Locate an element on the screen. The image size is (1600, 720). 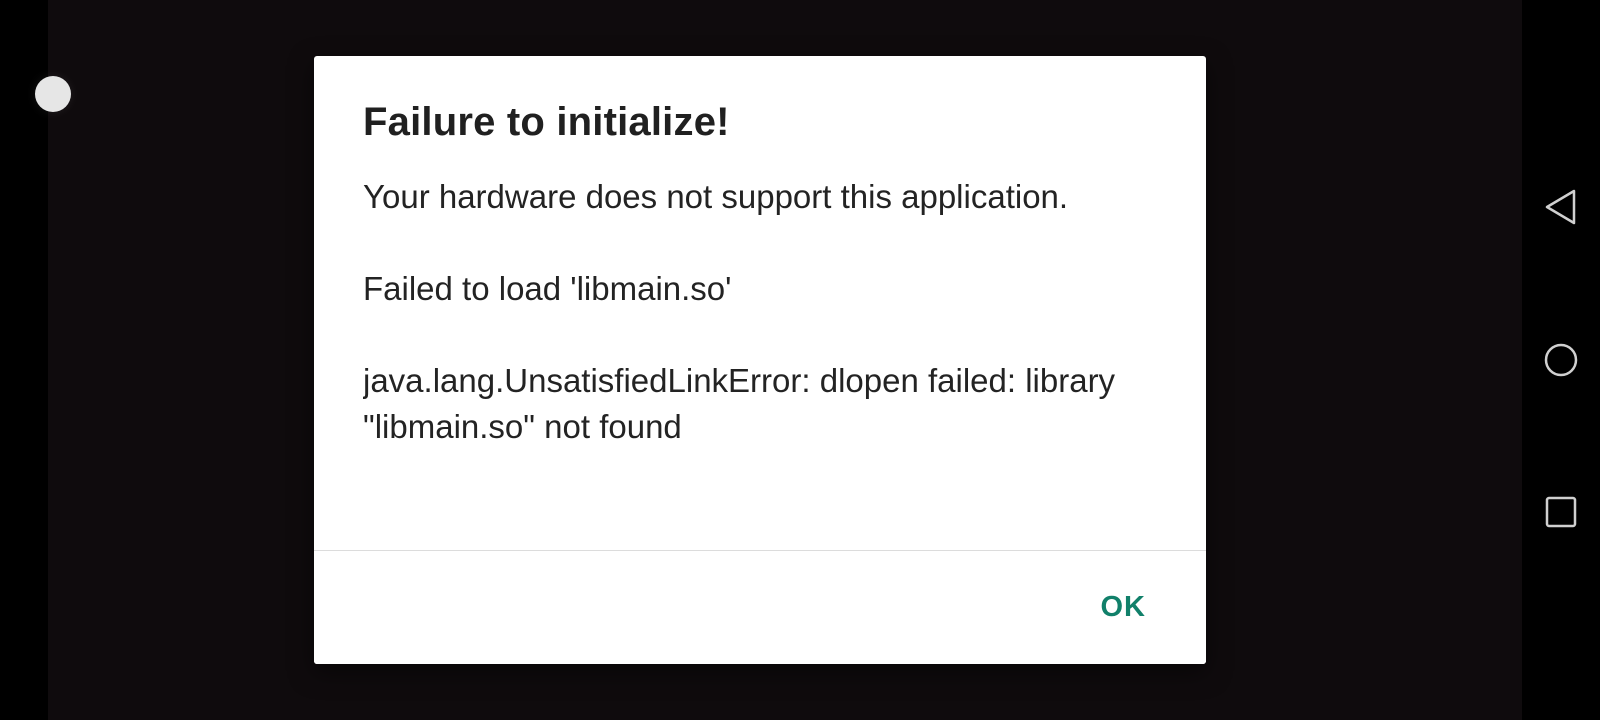
nav-back-button is located at coordinates (1561, 207).